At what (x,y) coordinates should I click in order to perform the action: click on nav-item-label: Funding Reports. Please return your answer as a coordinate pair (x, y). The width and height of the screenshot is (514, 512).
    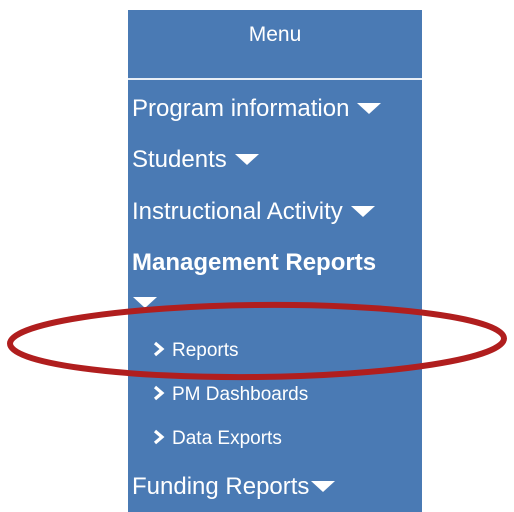
    Looking at the image, I should click on (221, 486).